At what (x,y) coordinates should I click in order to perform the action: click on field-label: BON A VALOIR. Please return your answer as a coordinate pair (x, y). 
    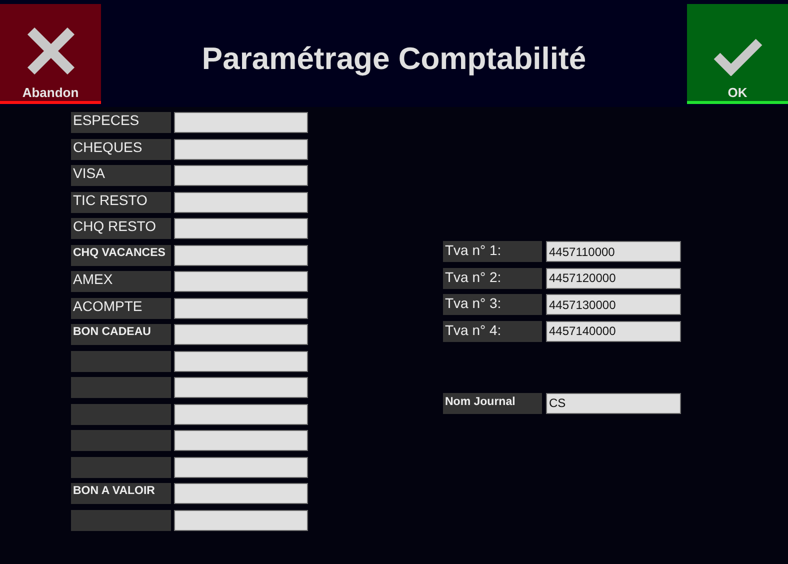
    Looking at the image, I should click on (121, 493).